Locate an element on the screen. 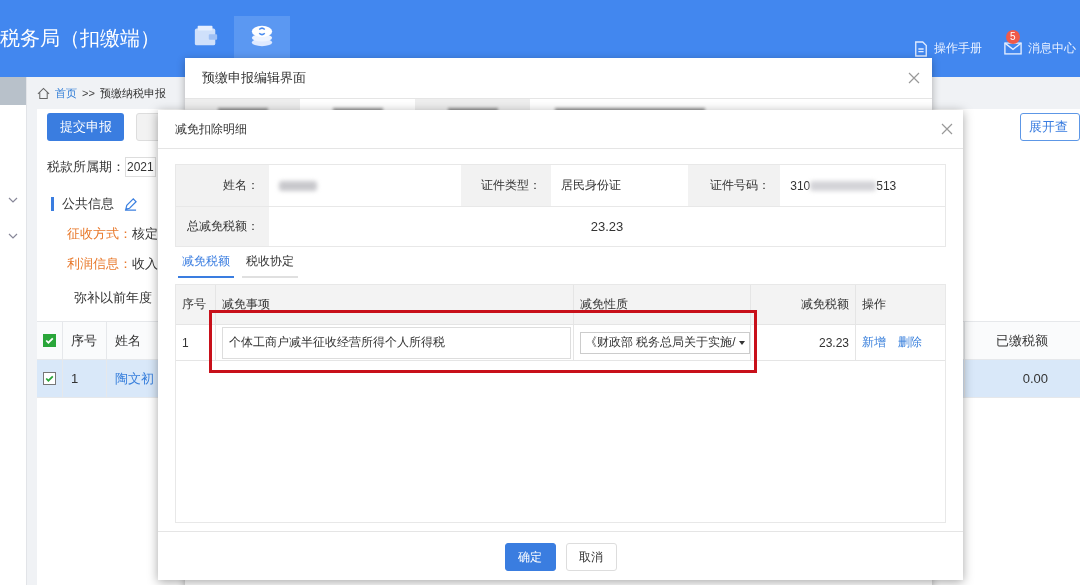 The height and width of the screenshot is (585, 1080). period-label: 税款所属期： is located at coordinates (86, 167).